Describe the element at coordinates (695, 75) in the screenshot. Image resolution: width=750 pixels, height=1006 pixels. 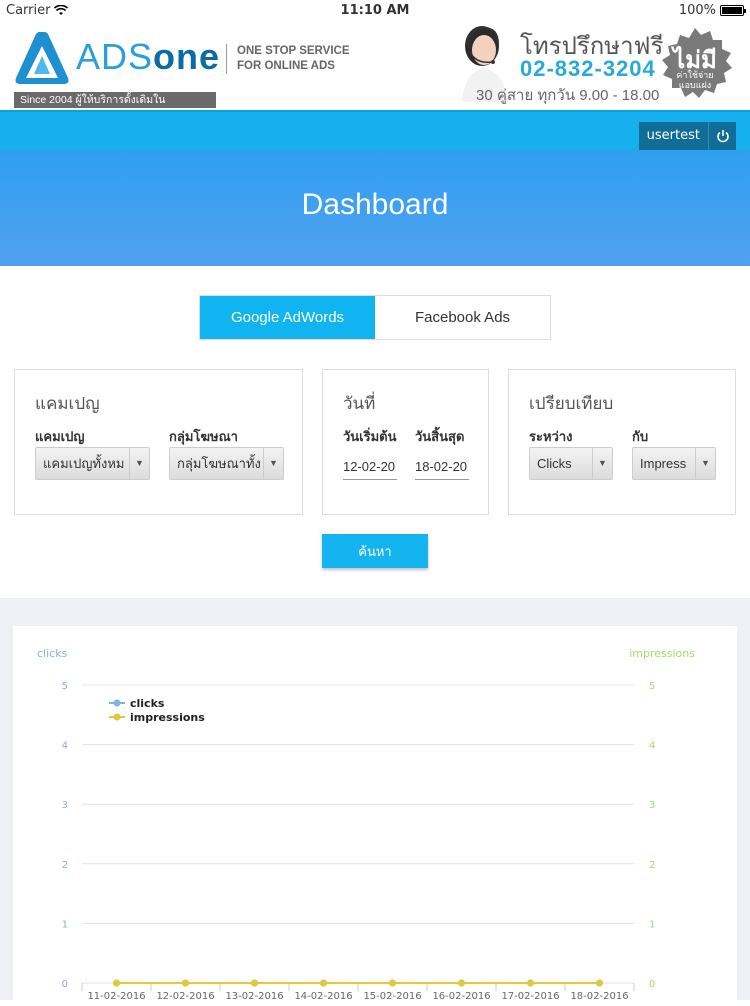
I see `badge-small-line1: ค่าใช้จ่าย` at that location.